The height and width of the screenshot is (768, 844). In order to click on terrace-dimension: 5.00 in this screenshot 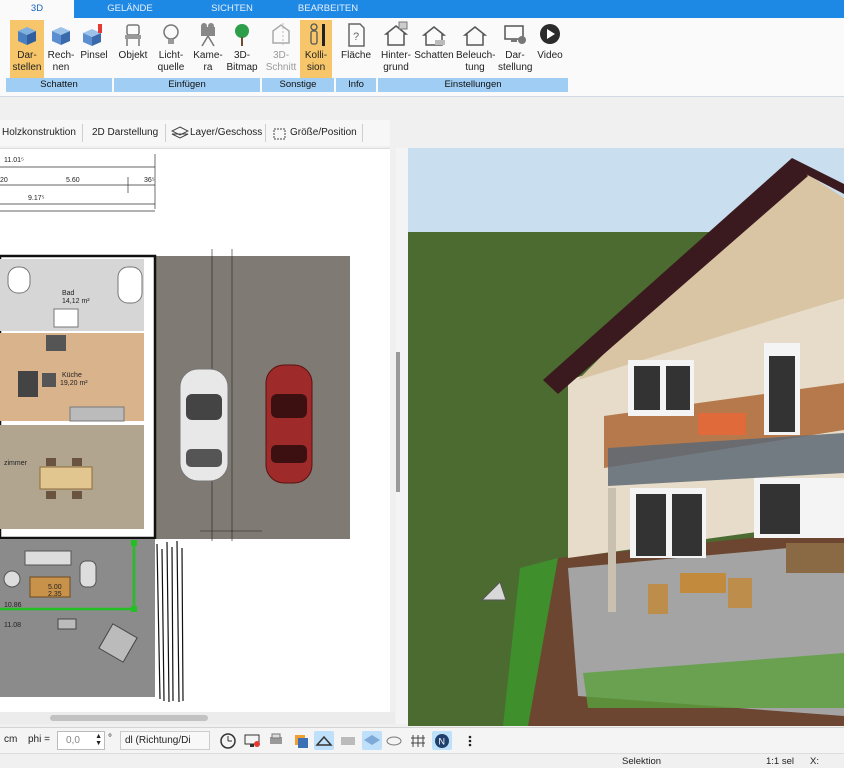, I will do `click(55, 587)`.